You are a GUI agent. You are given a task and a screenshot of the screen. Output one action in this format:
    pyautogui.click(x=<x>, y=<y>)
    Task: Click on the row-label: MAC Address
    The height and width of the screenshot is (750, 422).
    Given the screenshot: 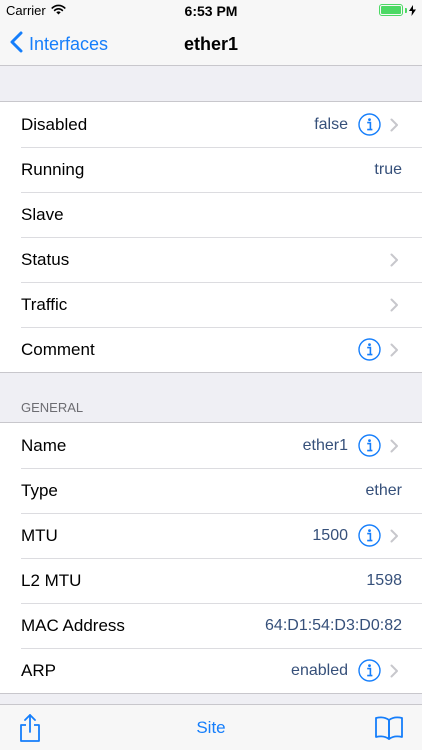 What is the action you would take?
    pyautogui.click(x=73, y=625)
    